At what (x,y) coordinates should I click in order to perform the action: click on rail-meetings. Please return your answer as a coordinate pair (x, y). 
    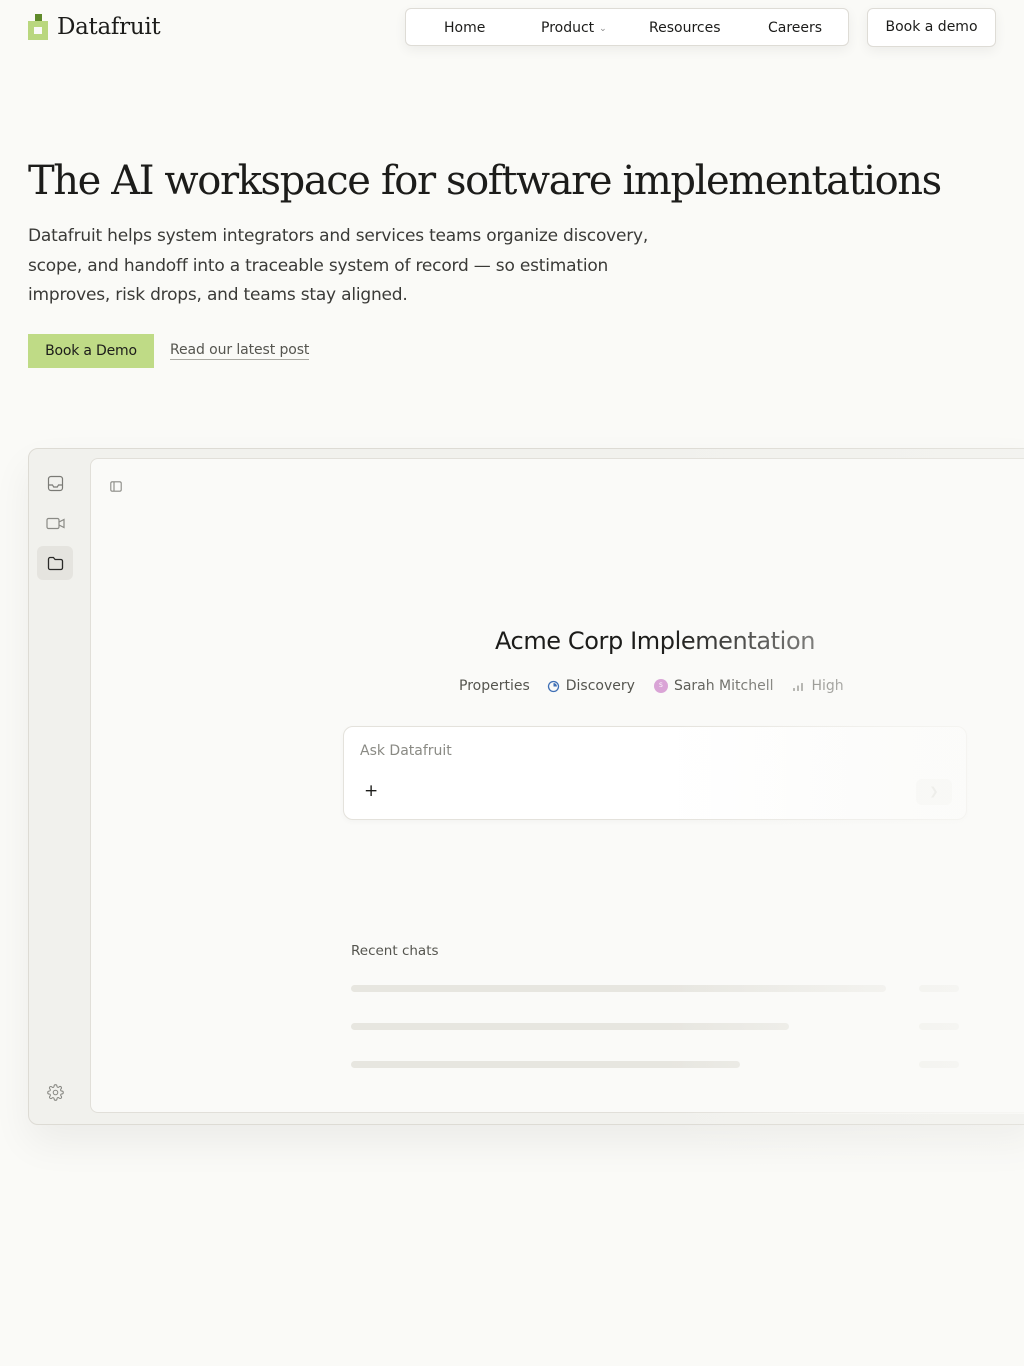
    Looking at the image, I should click on (55, 523).